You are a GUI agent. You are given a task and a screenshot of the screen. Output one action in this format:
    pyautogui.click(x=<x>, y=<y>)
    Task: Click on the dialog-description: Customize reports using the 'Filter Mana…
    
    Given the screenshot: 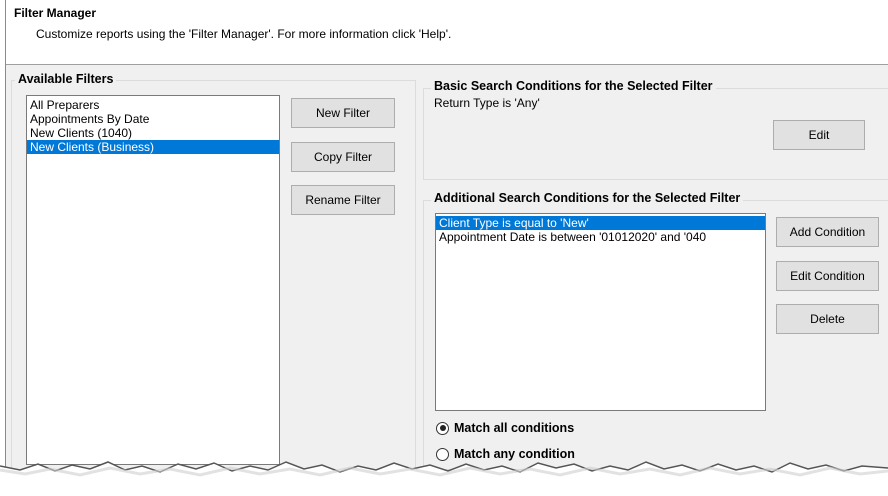 What is the action you would take?
    pyautogui.click(x=244, y=34)
    